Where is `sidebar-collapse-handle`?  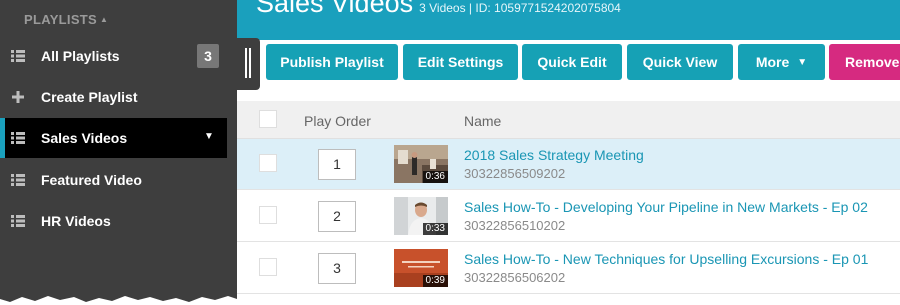
sidebar-collapse-handle is located at coordinates (248, 64).